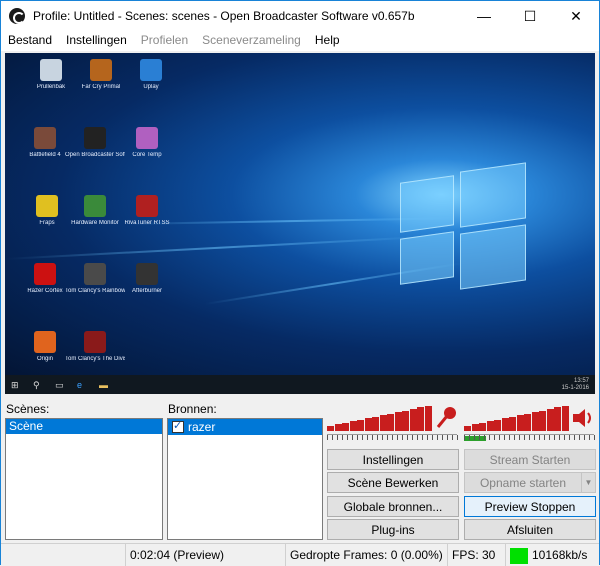 Image resolution: width=600 pixels, height=566 pixels. I want to click on desktop-shortcut: Open Broadcaster Software, so click(95, 143).